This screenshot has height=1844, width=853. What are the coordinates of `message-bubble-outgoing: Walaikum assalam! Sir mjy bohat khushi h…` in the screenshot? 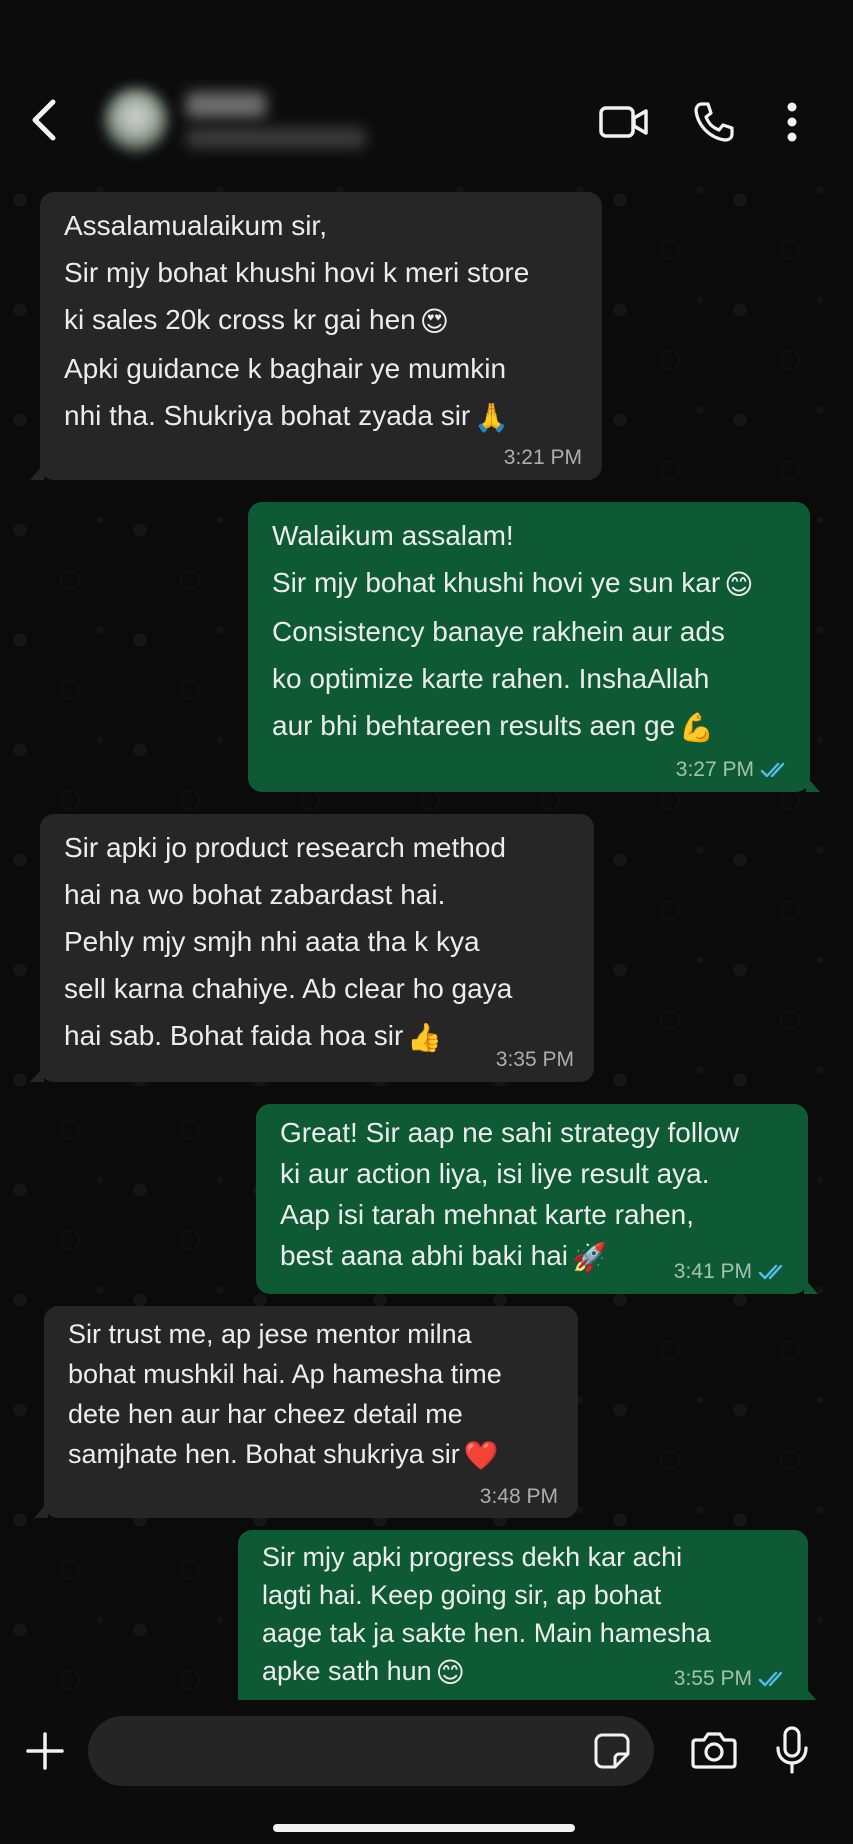 It's located at (534, 647).